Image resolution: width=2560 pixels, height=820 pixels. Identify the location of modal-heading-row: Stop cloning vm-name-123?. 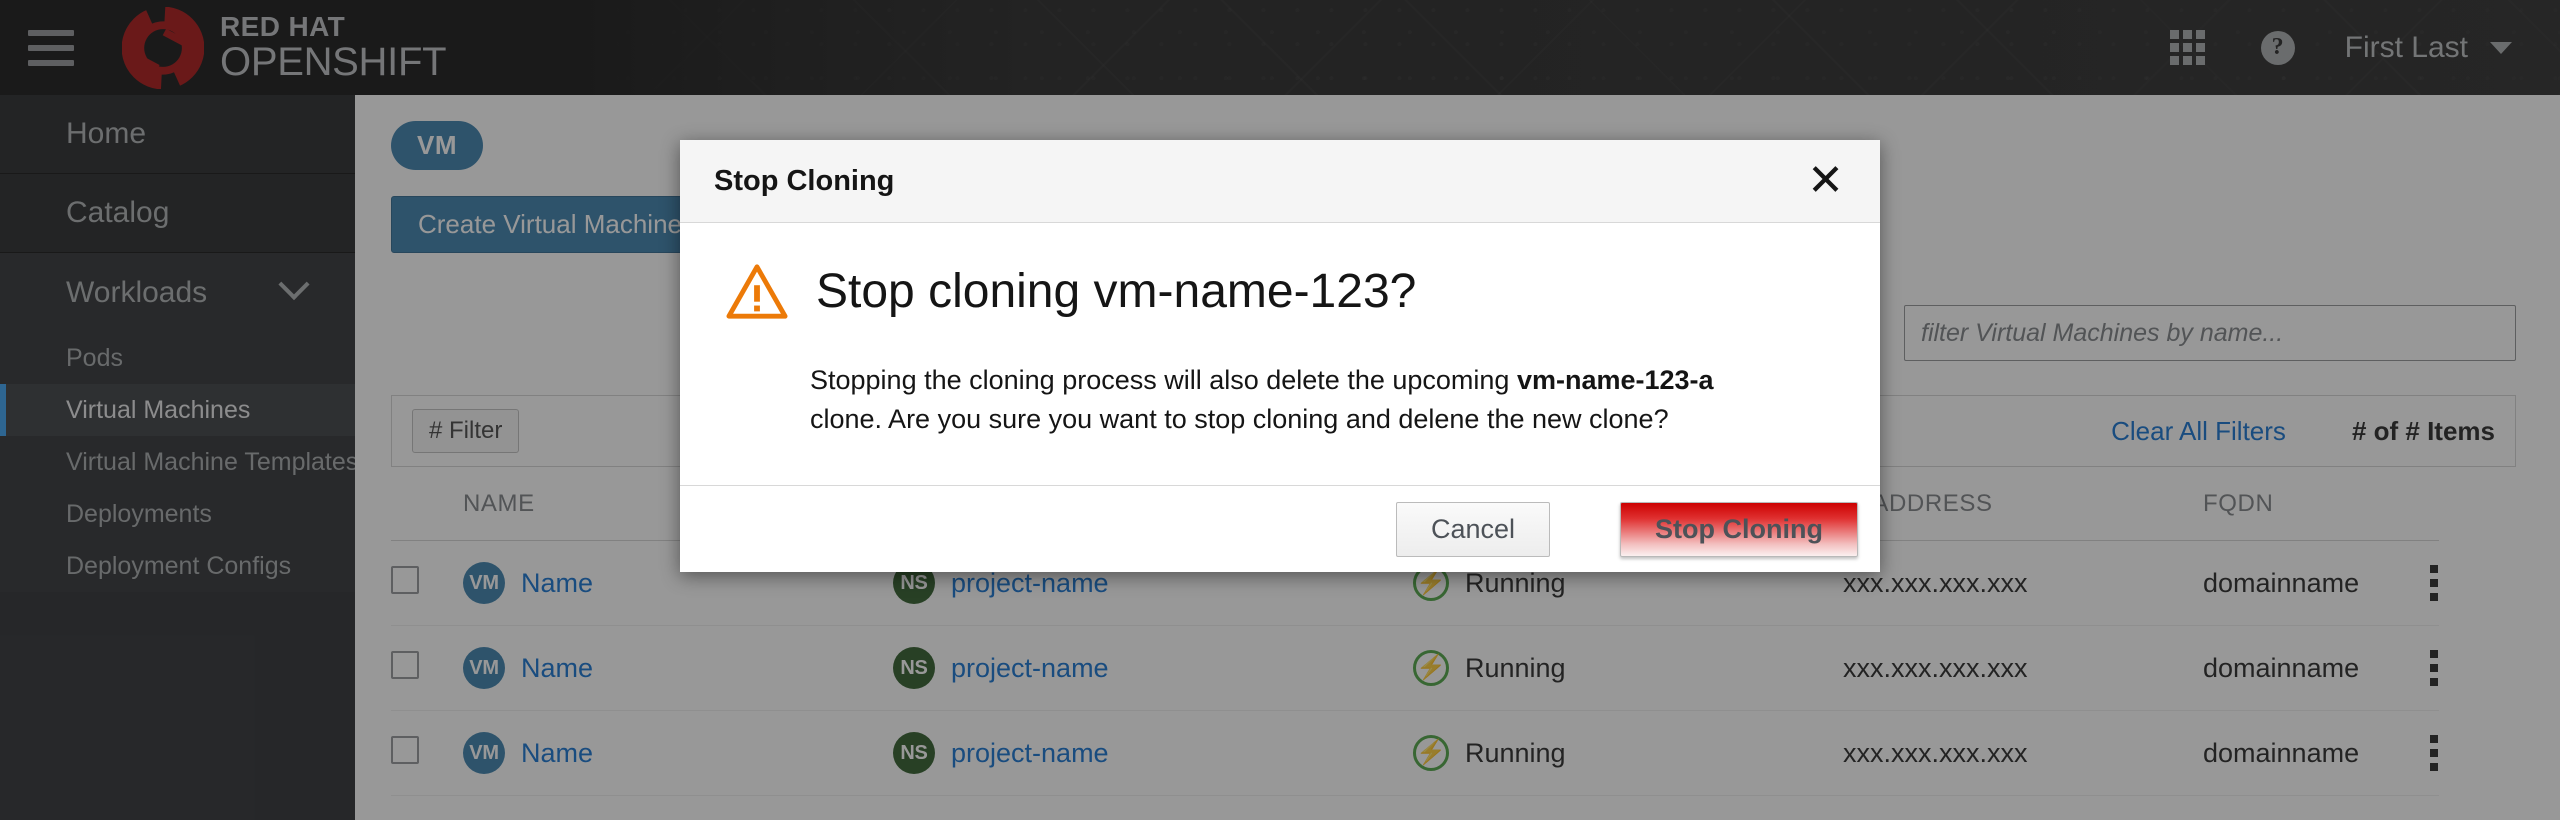
(1280, 292).